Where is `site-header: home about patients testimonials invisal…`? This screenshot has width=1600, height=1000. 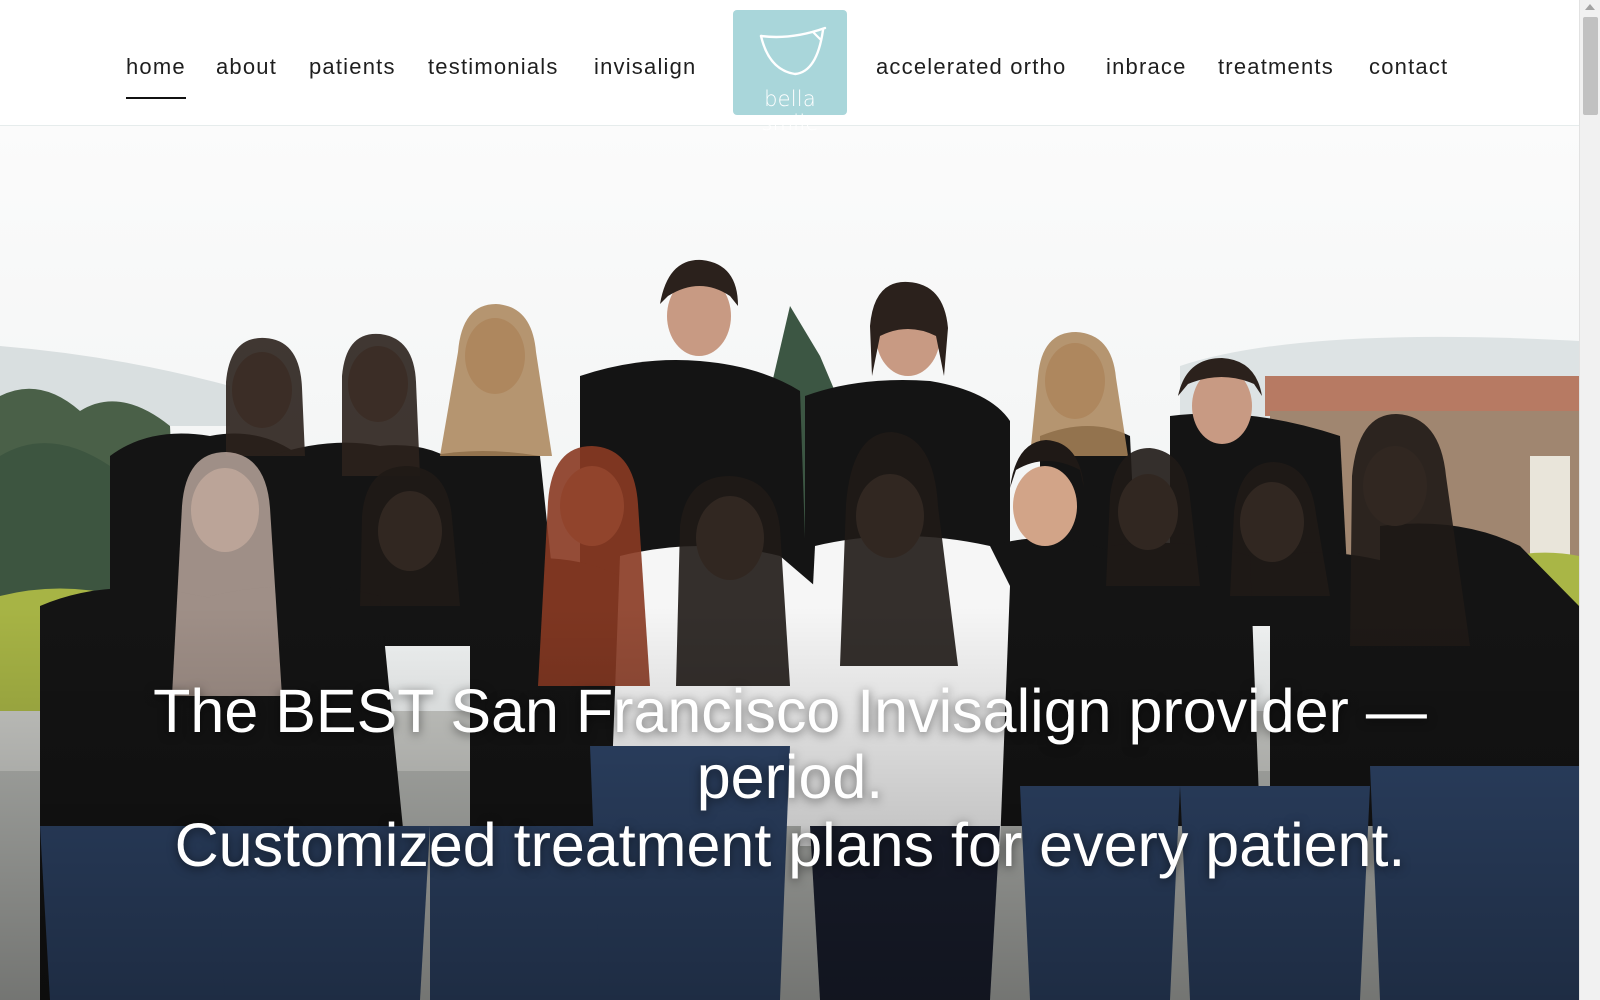 site-header: home about patients testimonials invisal… is located at coordinates (789, 67).